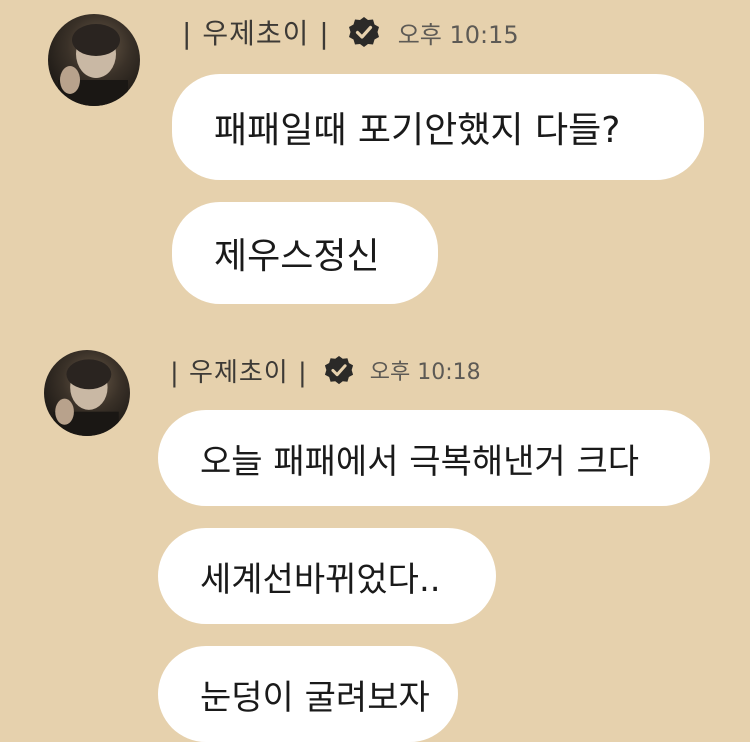 This screenshot has width=750, height=742. I want to click on message-header: | 우제초이 | 오후 10:18, so click(325, 370).